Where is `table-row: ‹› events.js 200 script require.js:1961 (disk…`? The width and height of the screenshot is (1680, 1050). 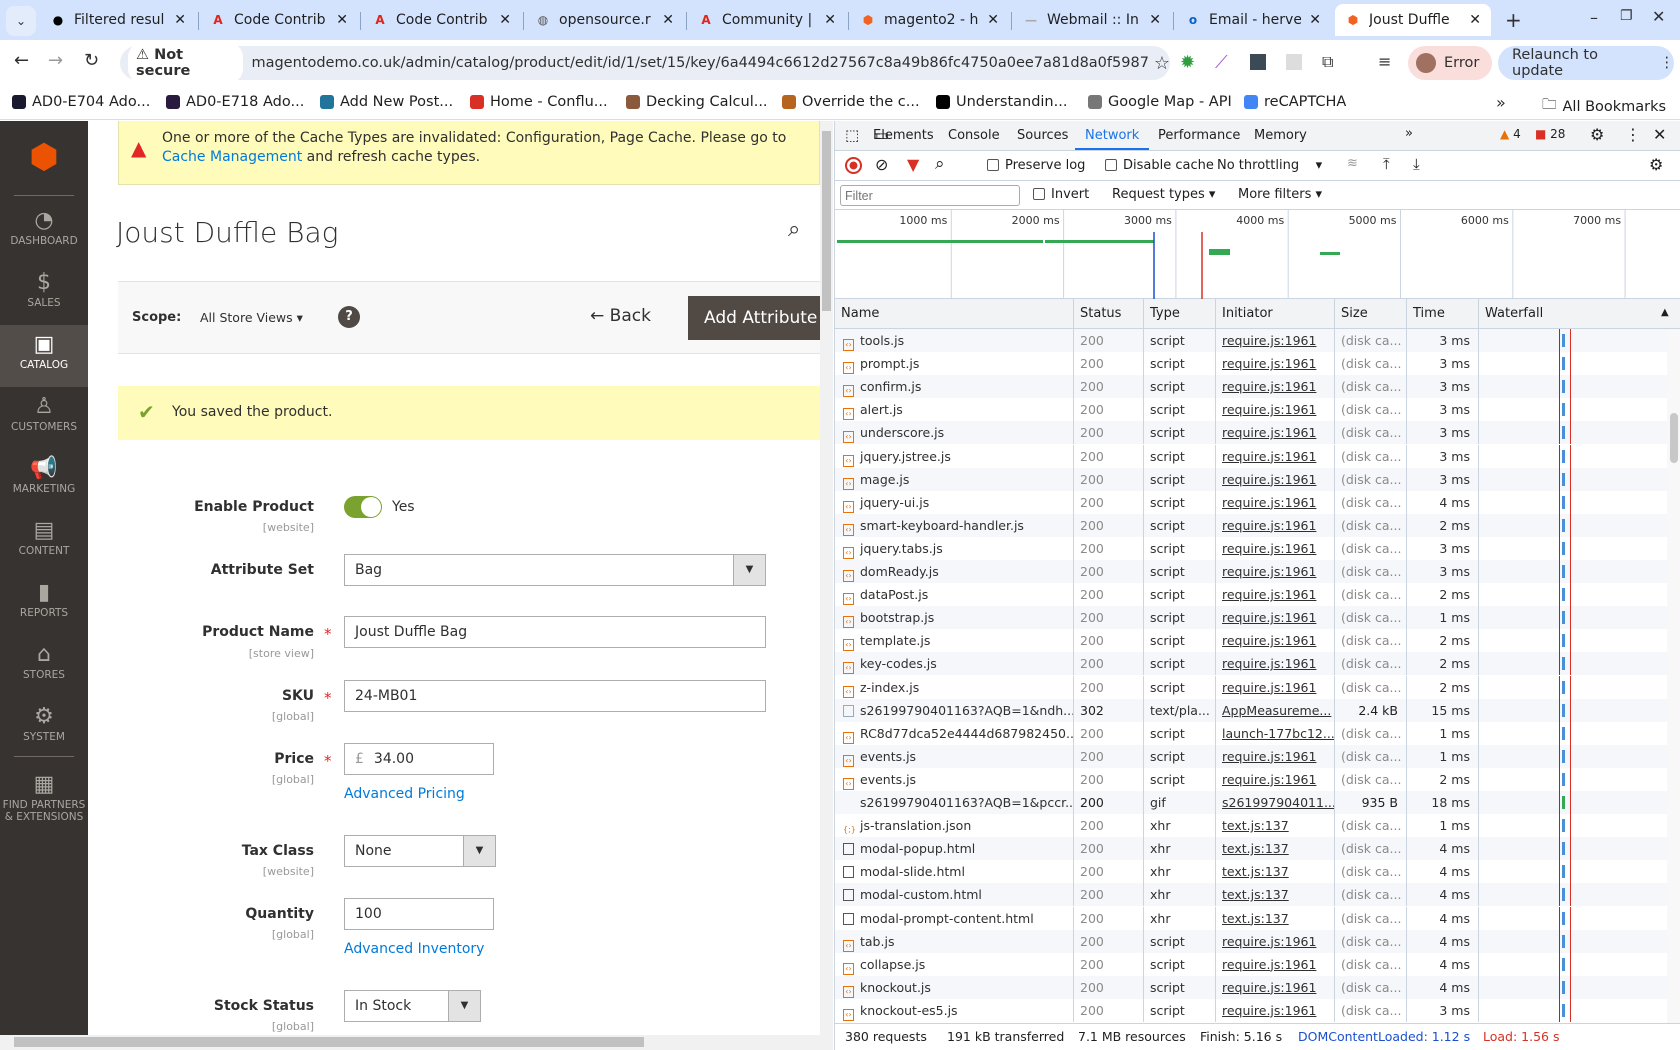
table-row: ‹› events.js 200 script require.js:1961 (disk… is located at coordinates (1251, 756).